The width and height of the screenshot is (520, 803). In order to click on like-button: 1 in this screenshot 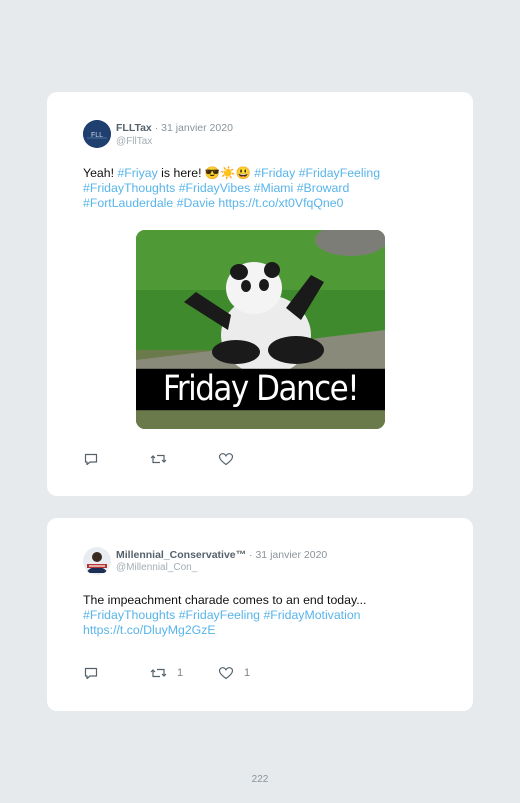, I will do `click(234, 673)`.